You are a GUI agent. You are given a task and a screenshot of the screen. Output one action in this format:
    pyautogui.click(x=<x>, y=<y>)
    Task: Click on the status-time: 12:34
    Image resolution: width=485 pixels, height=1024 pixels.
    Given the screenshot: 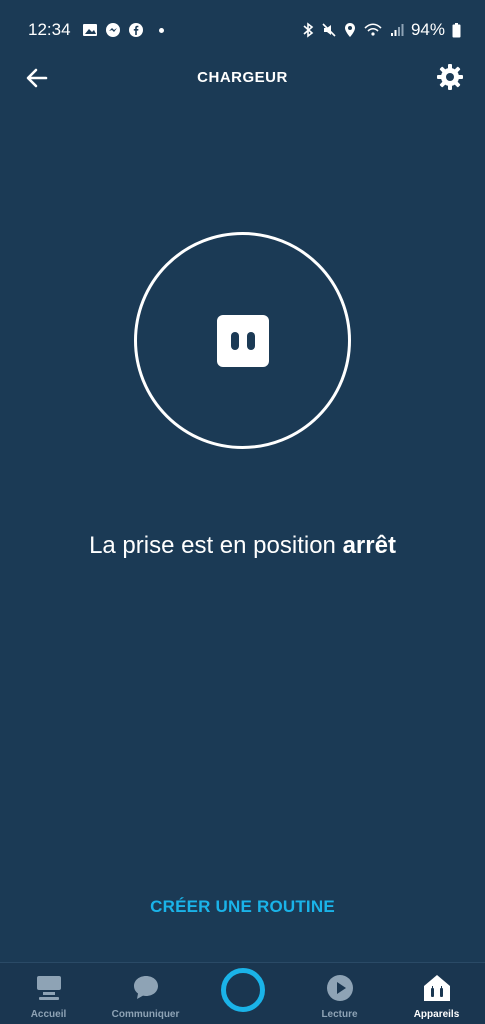 What is the action you would take?
    pyautogui.click(x=49, y=29)
    